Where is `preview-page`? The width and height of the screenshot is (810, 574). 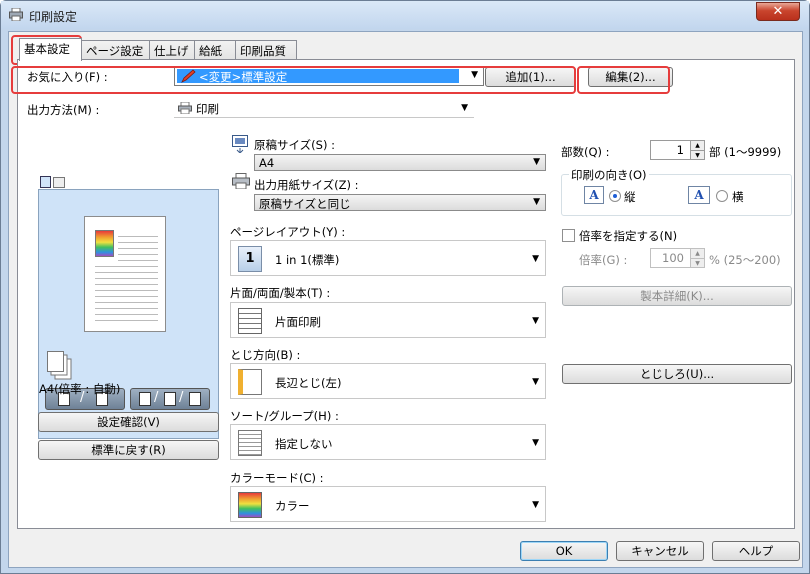
preview-page is located at coordinates (125, 274).